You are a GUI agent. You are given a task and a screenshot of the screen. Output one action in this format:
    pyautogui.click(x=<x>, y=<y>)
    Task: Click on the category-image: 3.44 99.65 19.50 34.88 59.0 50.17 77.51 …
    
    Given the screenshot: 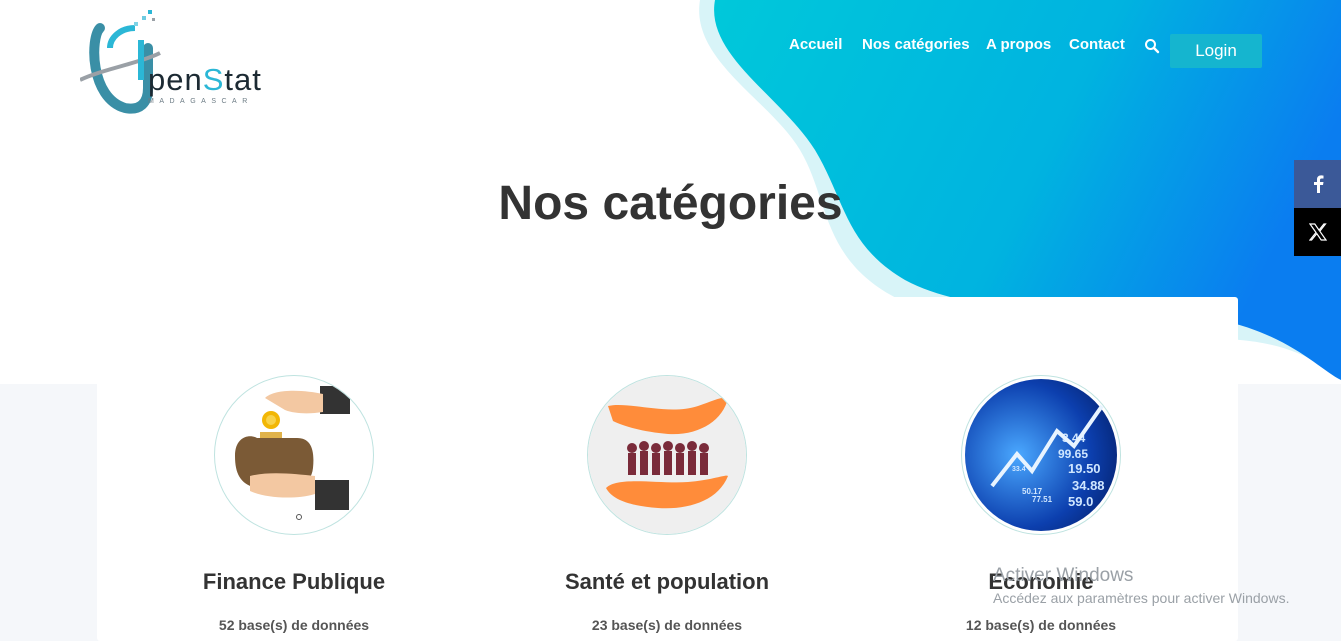 What is the action you would take?
    pyautogui.click(x=1041, y=455)
    